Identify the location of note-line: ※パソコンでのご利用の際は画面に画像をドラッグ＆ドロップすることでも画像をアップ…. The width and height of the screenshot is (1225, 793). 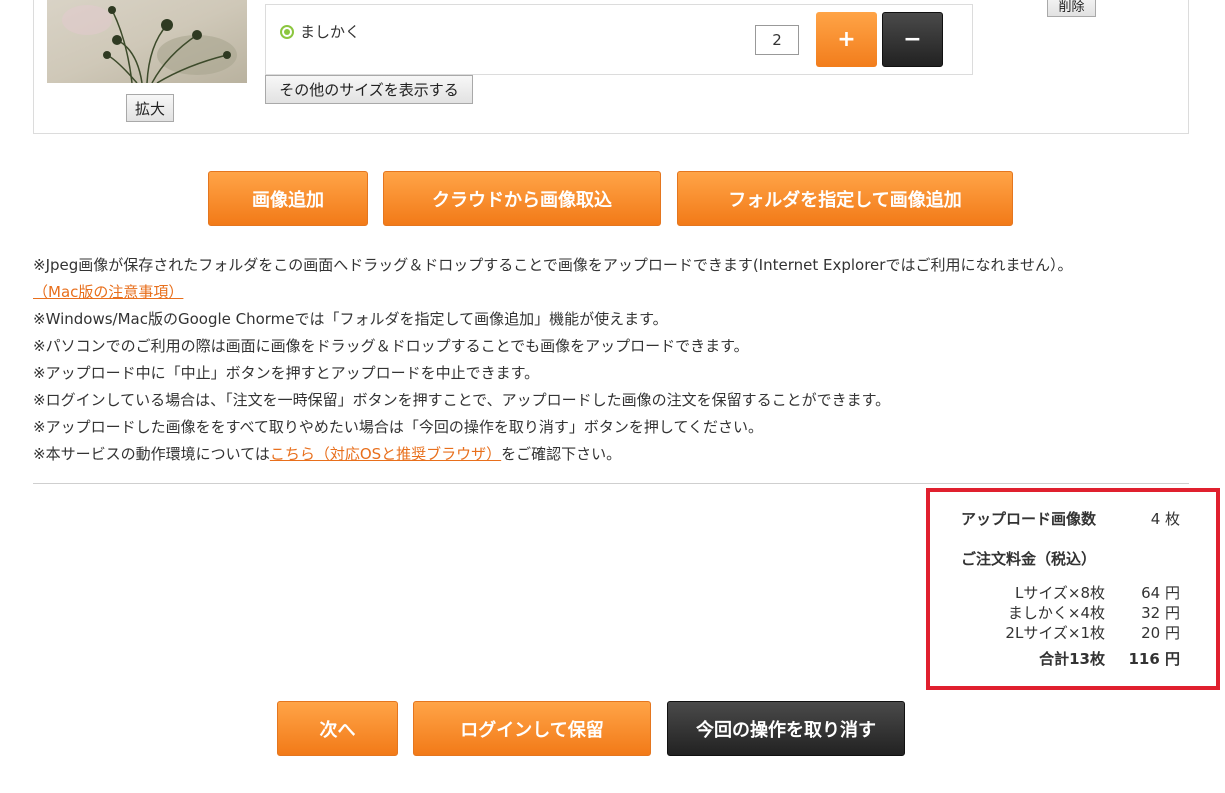
(391, 346).